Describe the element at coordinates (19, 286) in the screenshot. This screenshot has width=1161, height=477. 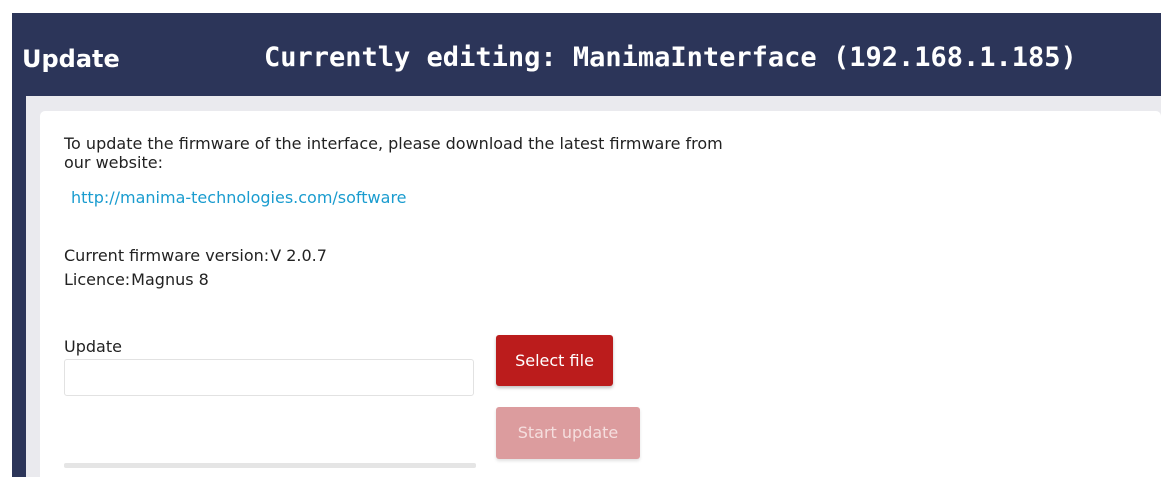
I see `left-frame-strip` at that location.